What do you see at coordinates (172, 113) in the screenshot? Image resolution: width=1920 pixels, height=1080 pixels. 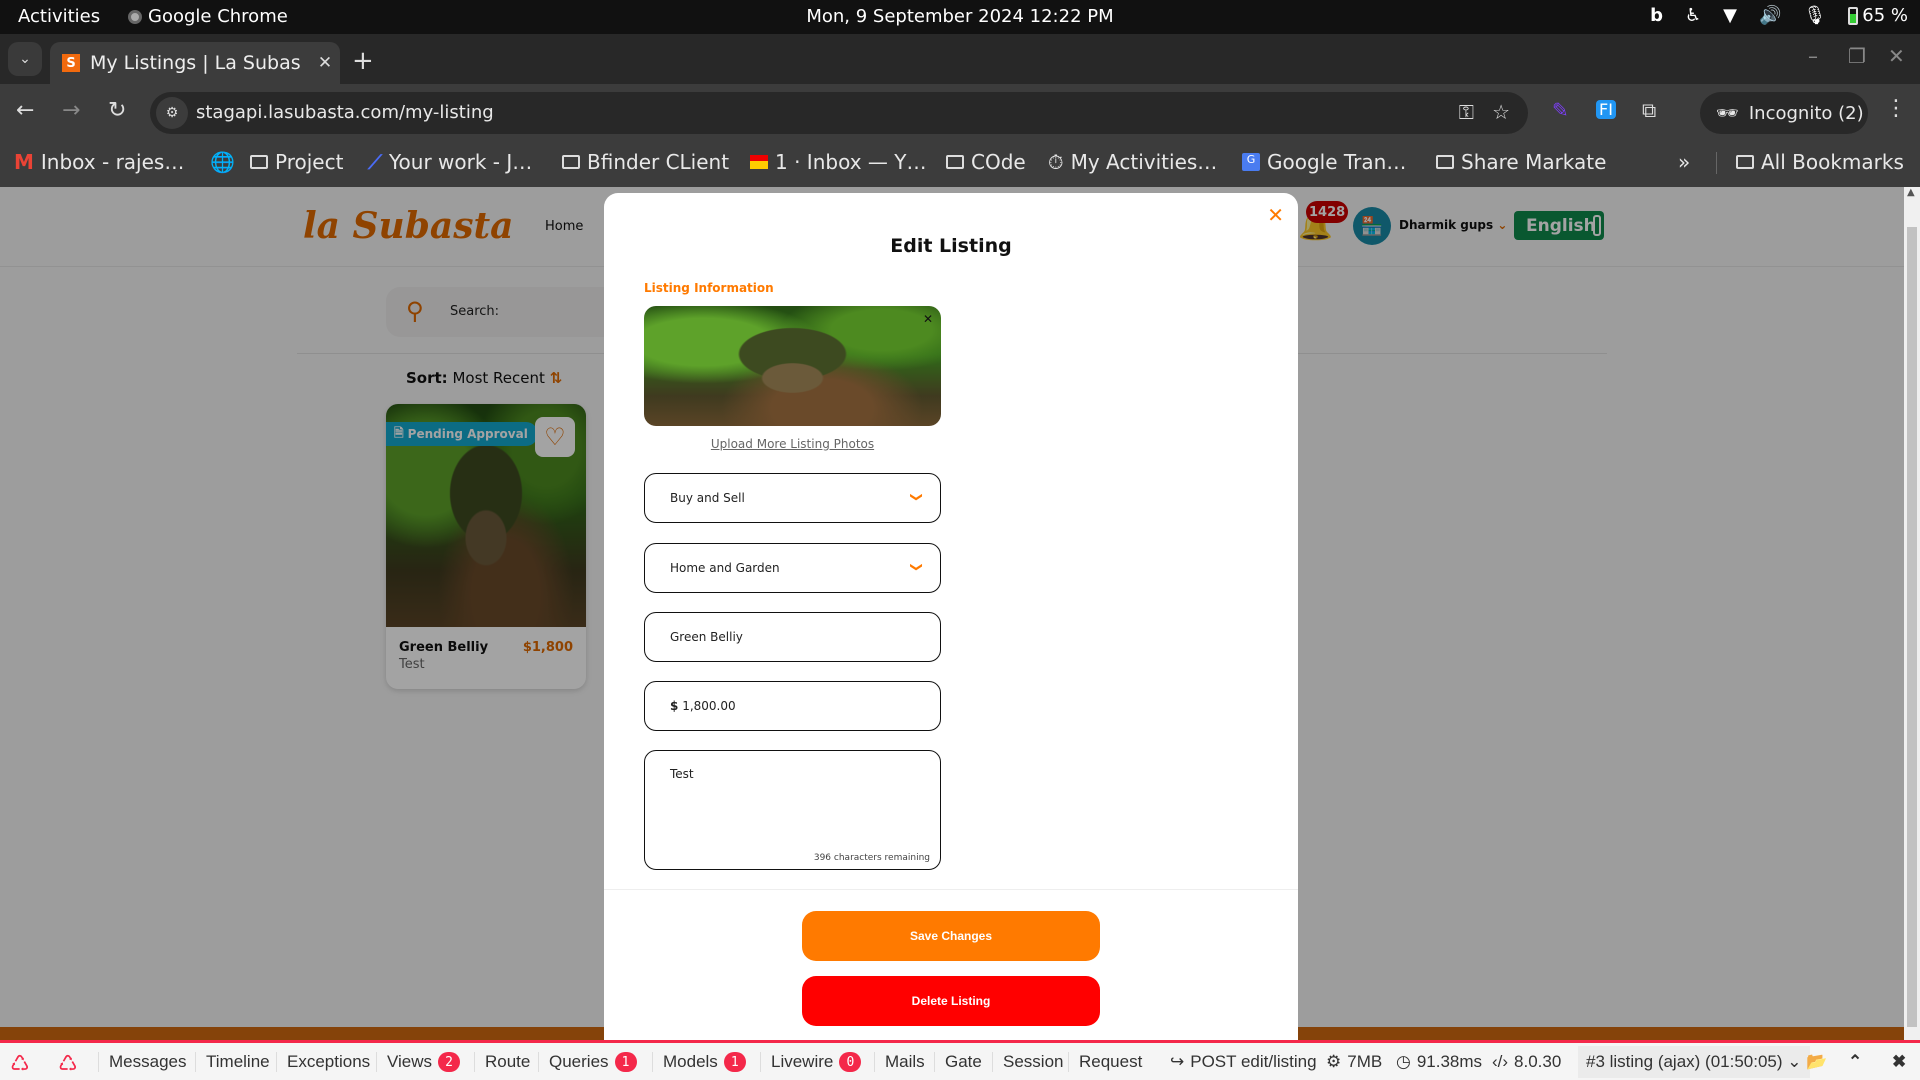 I see `site-info-icon: ⚙` at bounding box center [172, 113].